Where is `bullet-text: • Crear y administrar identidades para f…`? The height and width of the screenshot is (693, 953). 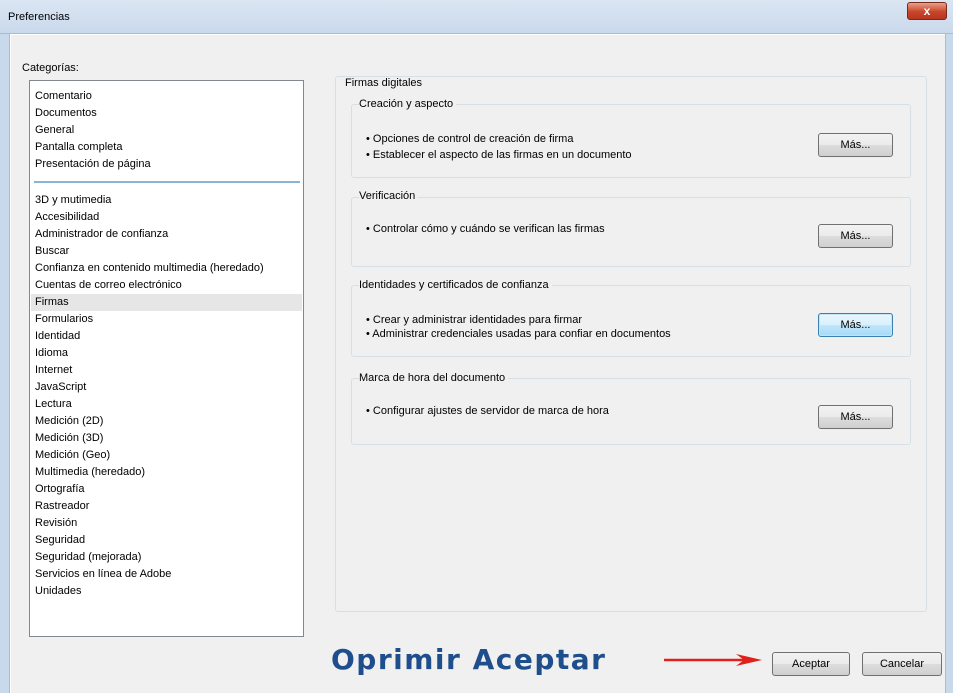
bullet-text: • Crear y administrar identidades para f… is located at coordinates (474, 320).